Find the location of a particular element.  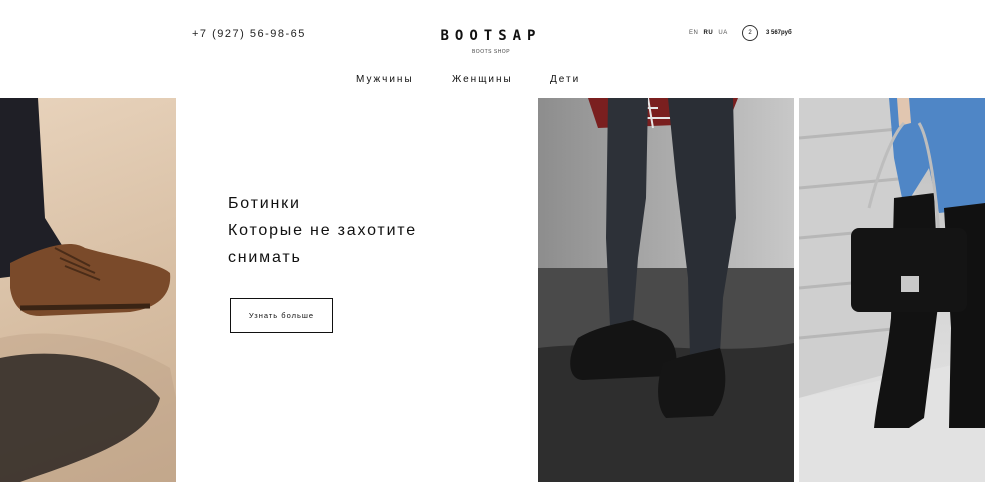

hero-line-1: Ботинки is located at coordinates (264, 203).